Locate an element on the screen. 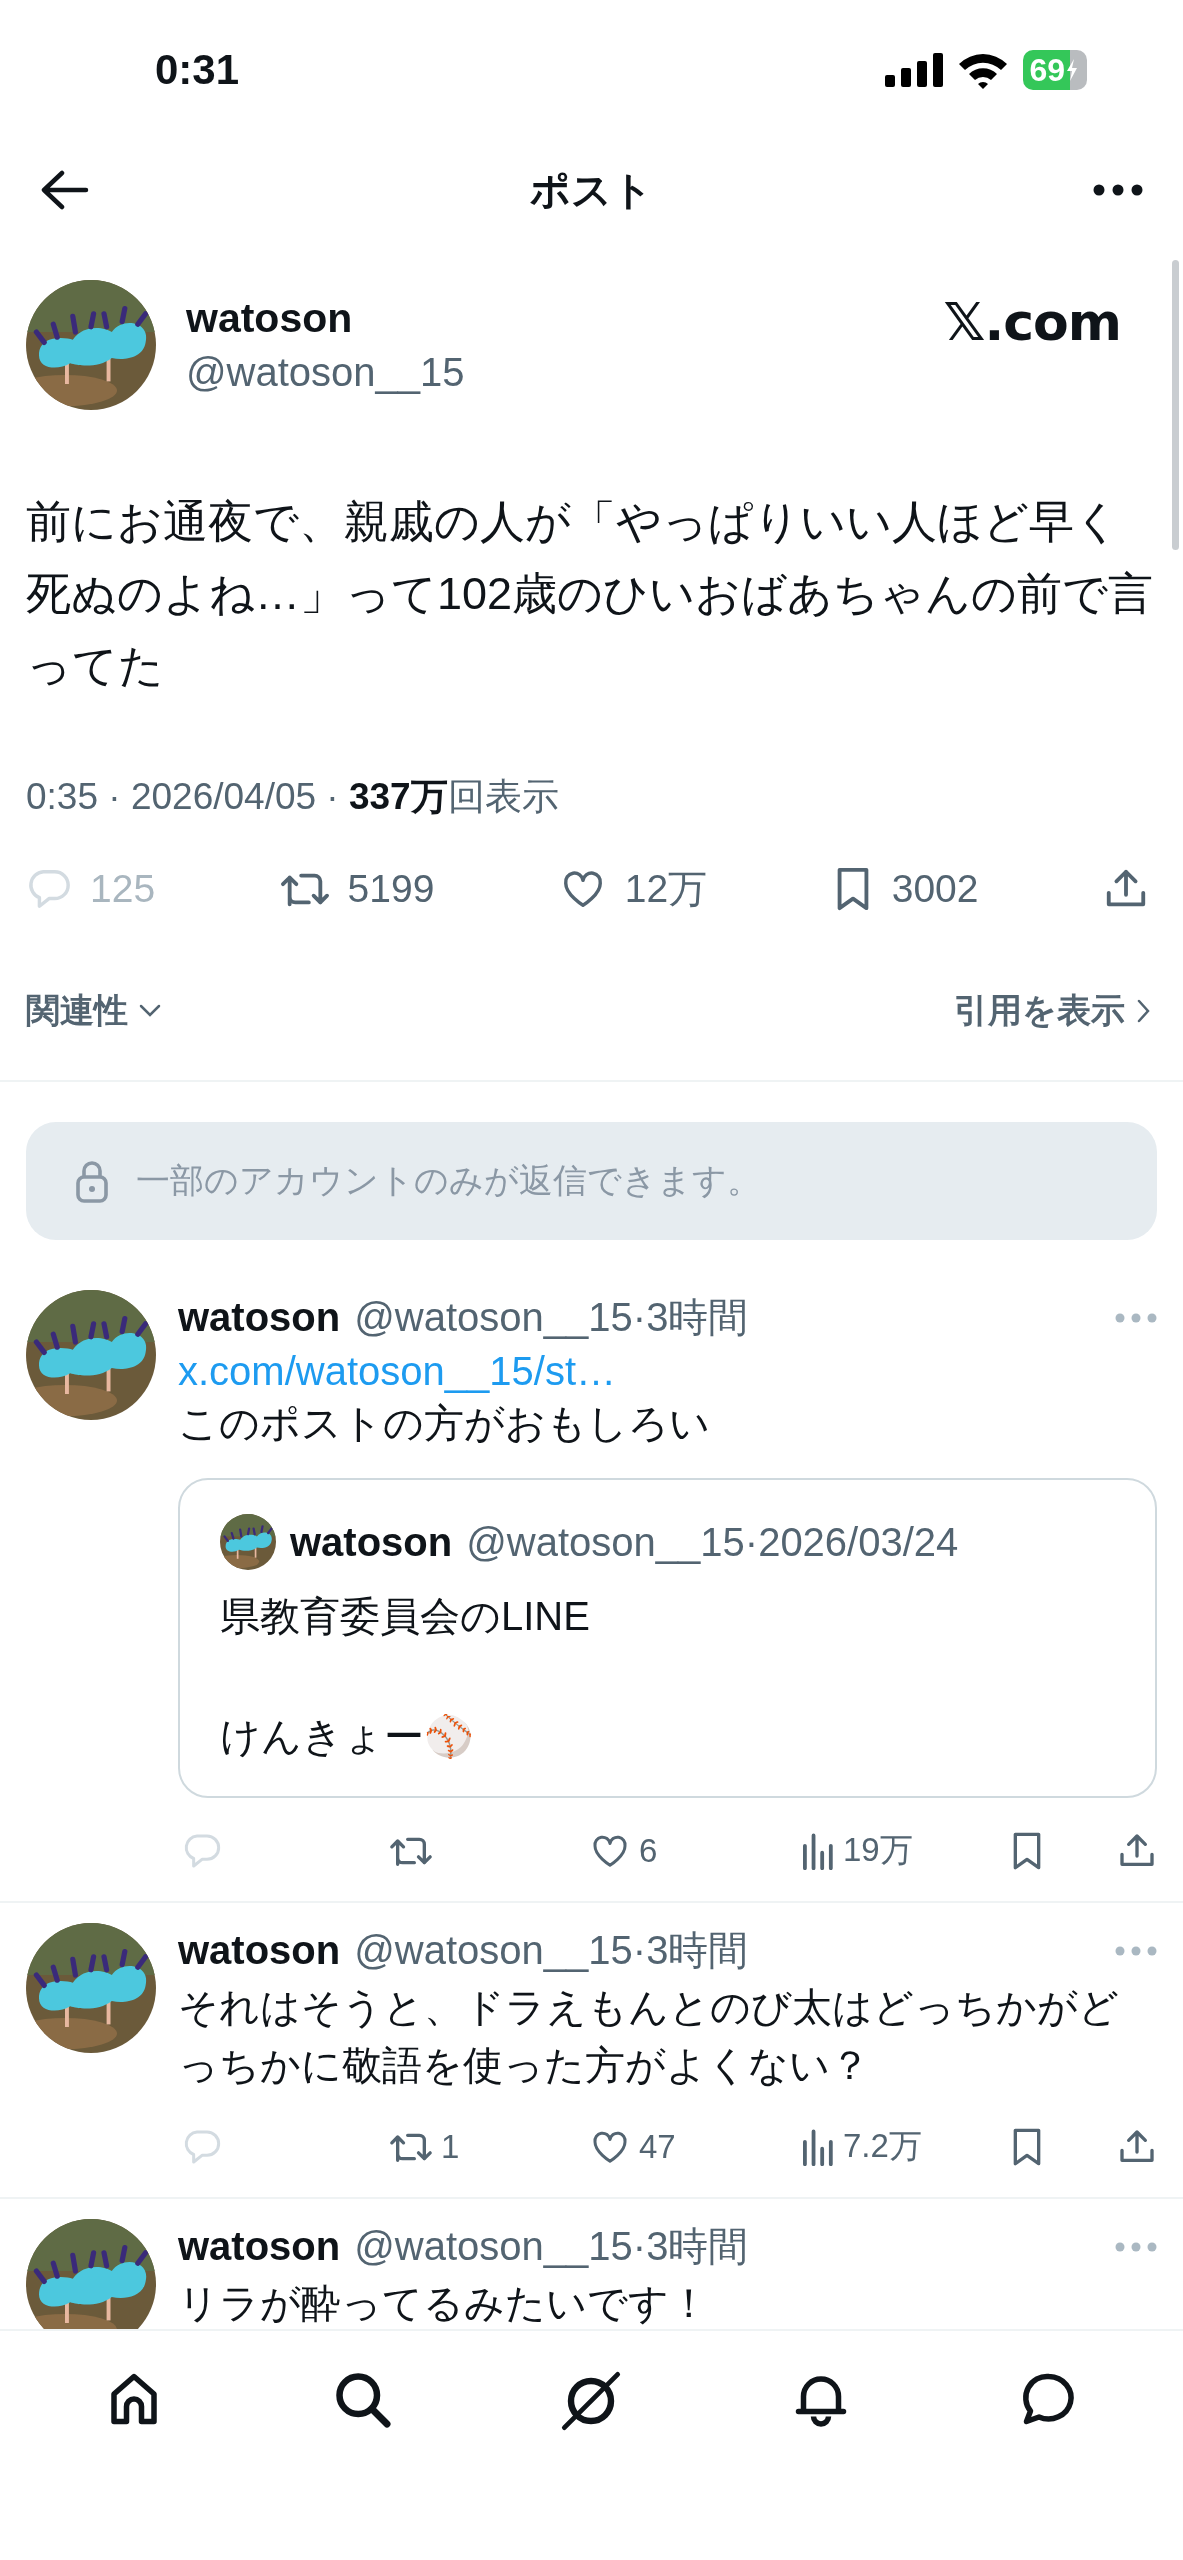 This screenshot has height=2560, width=1183. author-name: watoson is located at coordinates (550, 318).